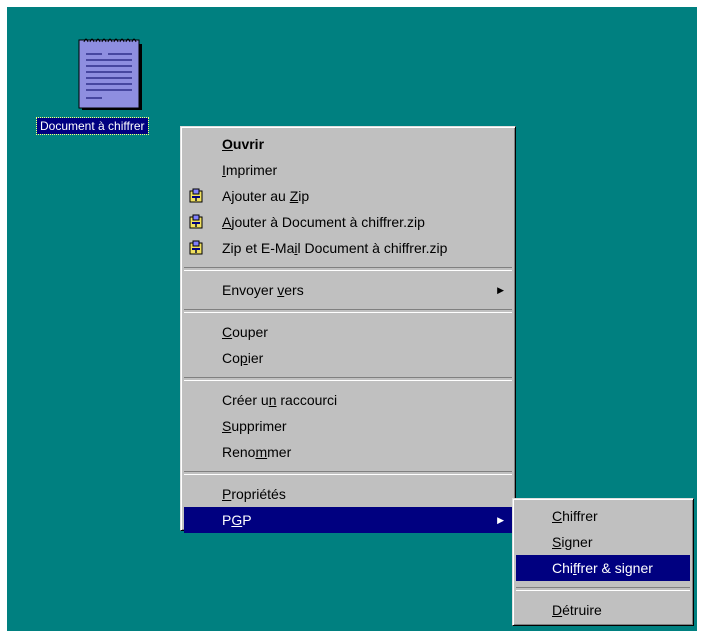 The width and height of the screenshot is (703, 637). I want to click on menu-item-supprimer: Supprimer, so click(348, 426).